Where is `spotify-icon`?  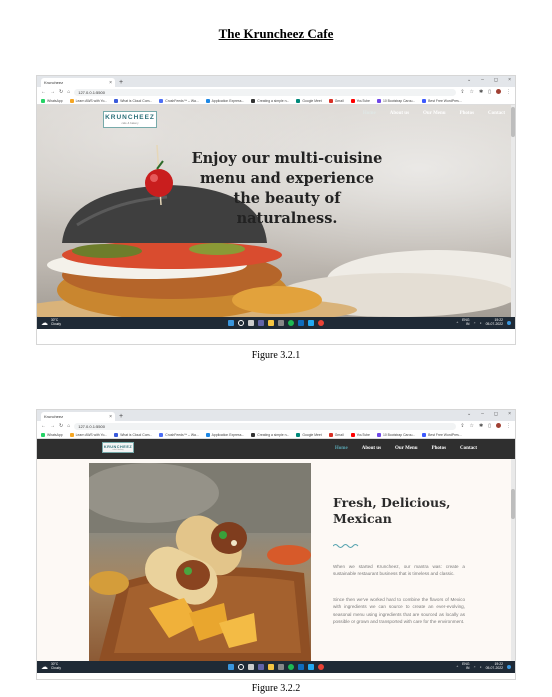
spotify-icon is located at coordinates (291, 323).